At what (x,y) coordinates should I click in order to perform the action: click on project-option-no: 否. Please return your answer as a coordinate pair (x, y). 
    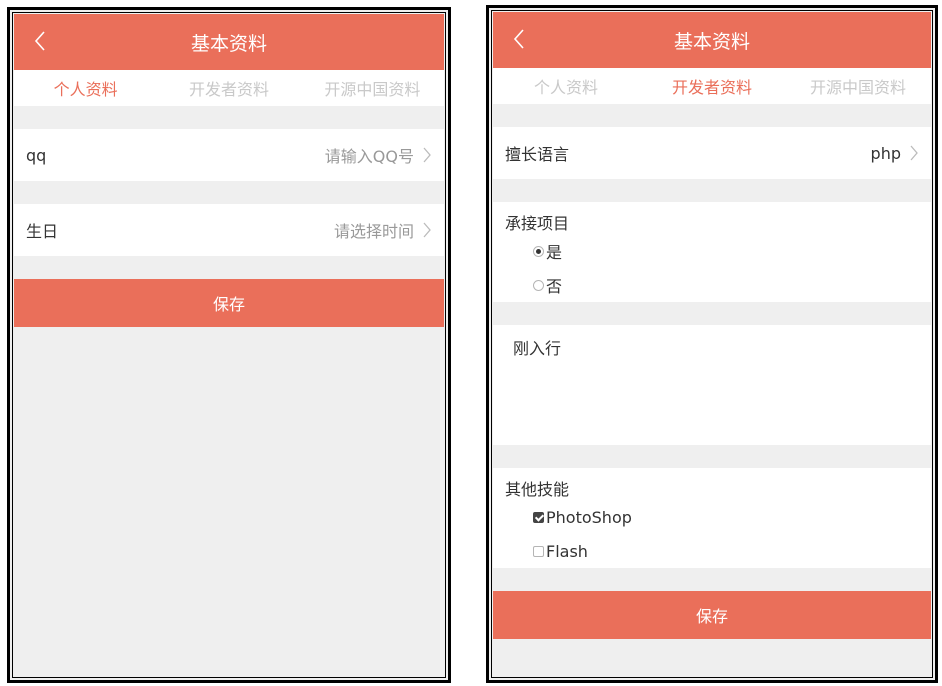
    Looking at the image, I should click on (726, 285).